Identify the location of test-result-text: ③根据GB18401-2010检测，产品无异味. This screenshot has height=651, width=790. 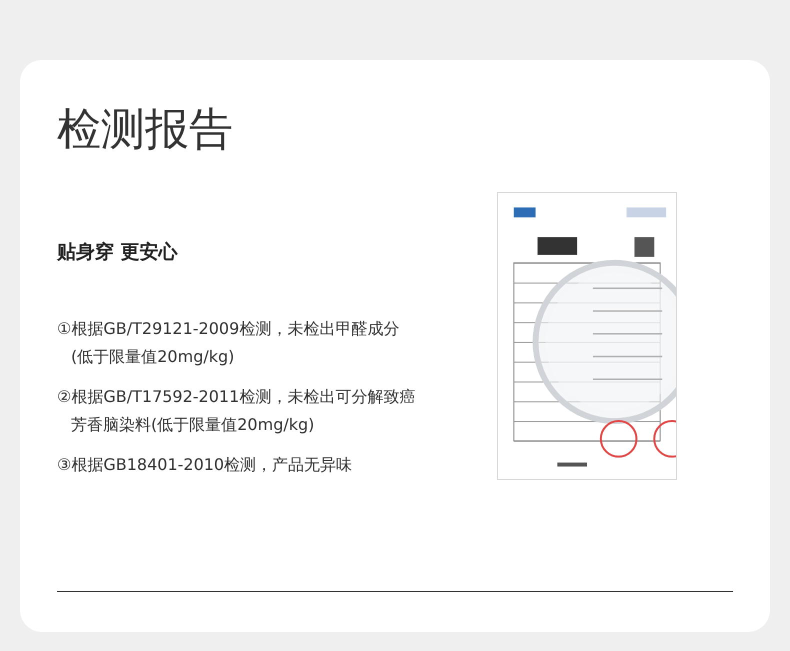
(204, 465).